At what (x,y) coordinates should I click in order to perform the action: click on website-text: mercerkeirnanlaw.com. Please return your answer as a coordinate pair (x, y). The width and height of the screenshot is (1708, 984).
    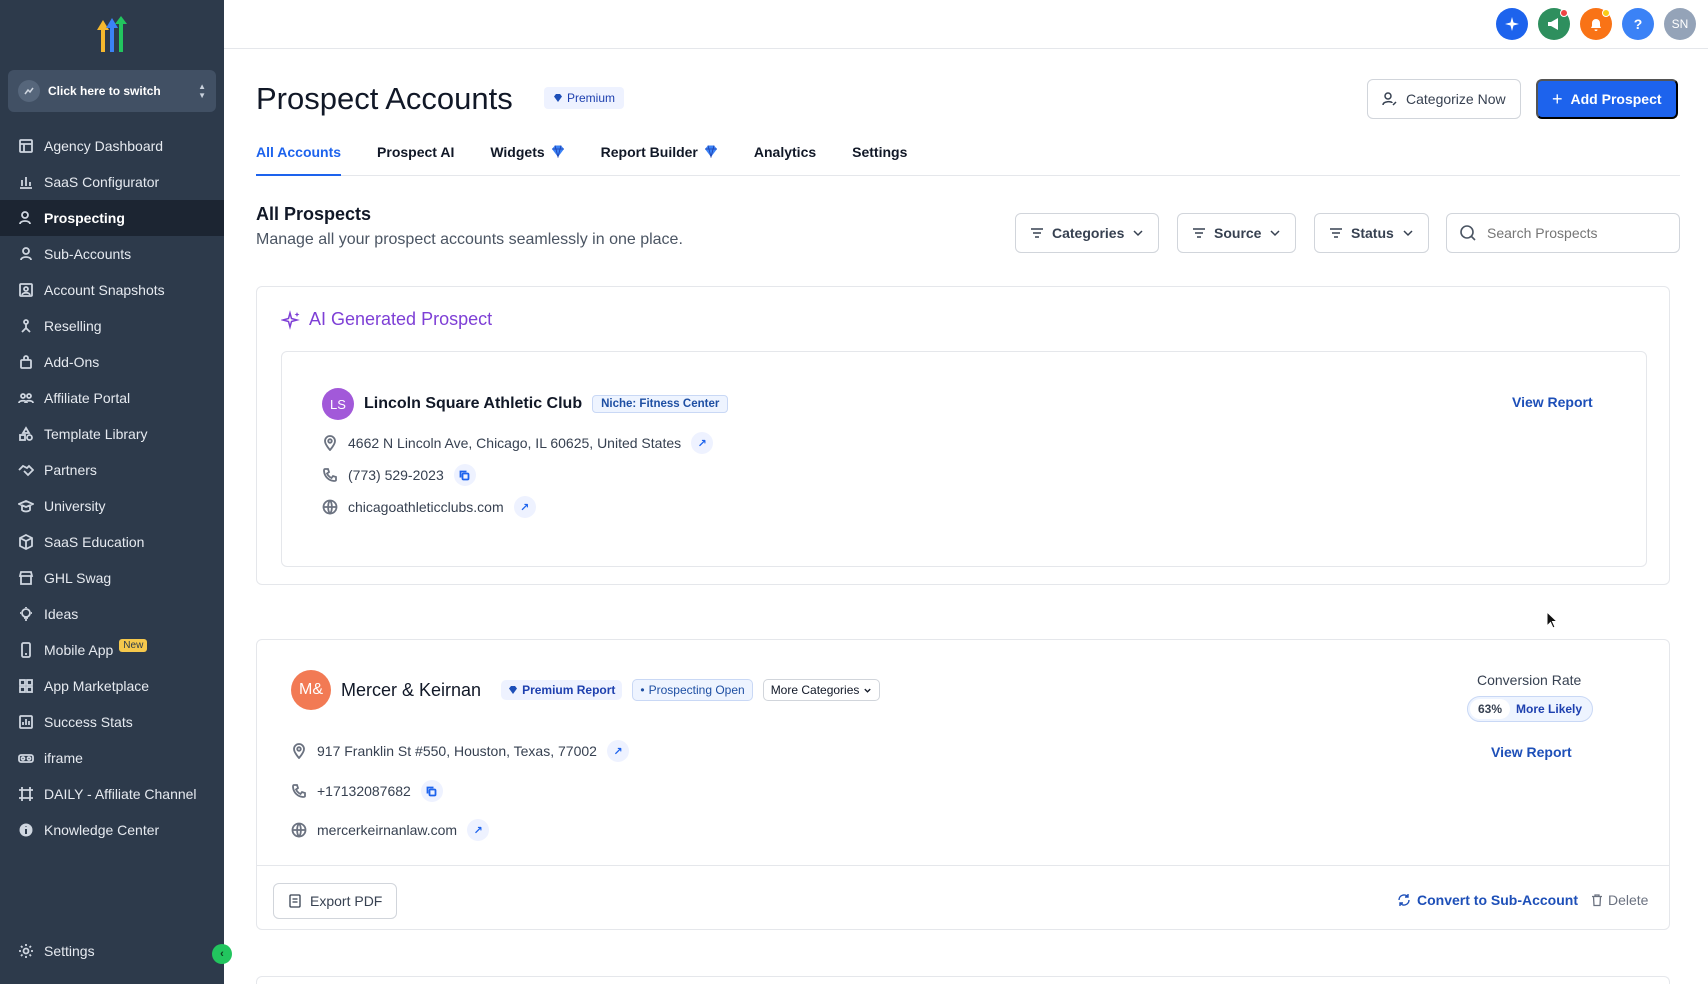
    Looking at the image, I should click on (387, 830).